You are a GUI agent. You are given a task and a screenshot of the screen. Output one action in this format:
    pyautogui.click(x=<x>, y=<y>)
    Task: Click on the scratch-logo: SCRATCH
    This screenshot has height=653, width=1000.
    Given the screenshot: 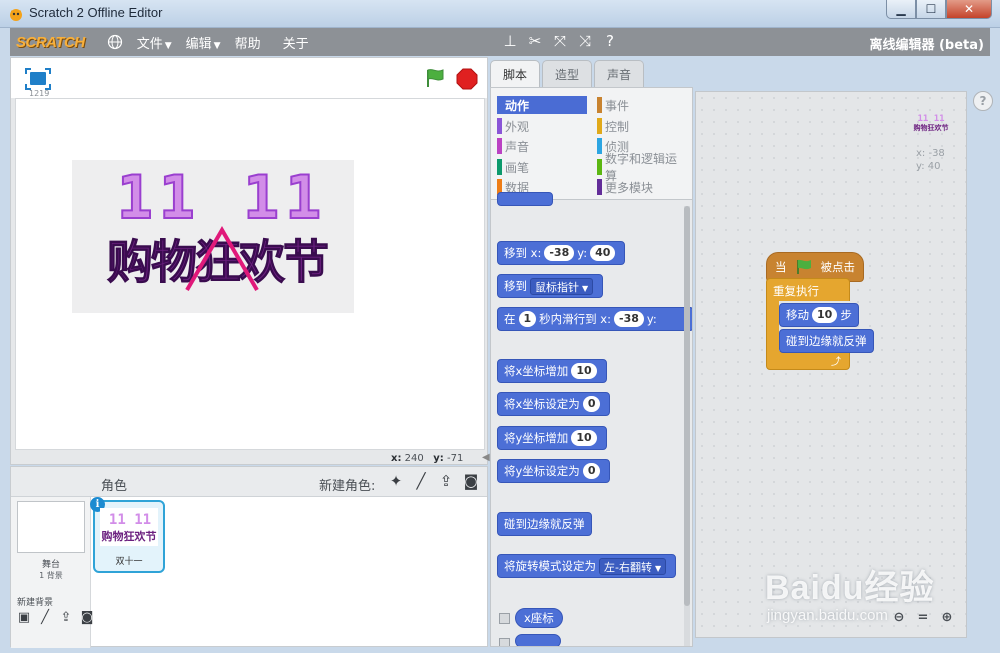 What is the action you would take?
    pyautogui.click(x=50, y=42)
    